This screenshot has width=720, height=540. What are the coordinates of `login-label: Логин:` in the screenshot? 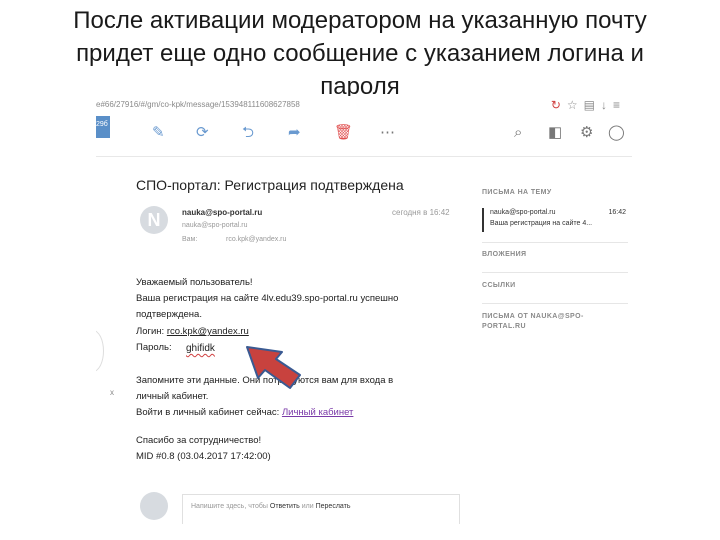 It's located at (150, 331).